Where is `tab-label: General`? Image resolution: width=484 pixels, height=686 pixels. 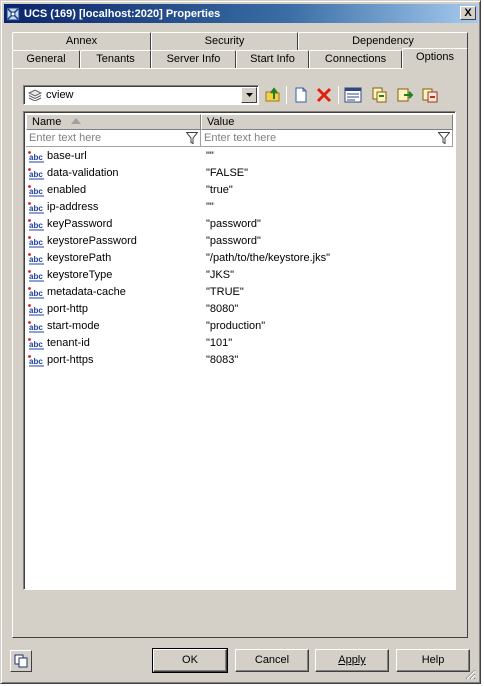 tab-label: General is located at coordinates (46, 59).